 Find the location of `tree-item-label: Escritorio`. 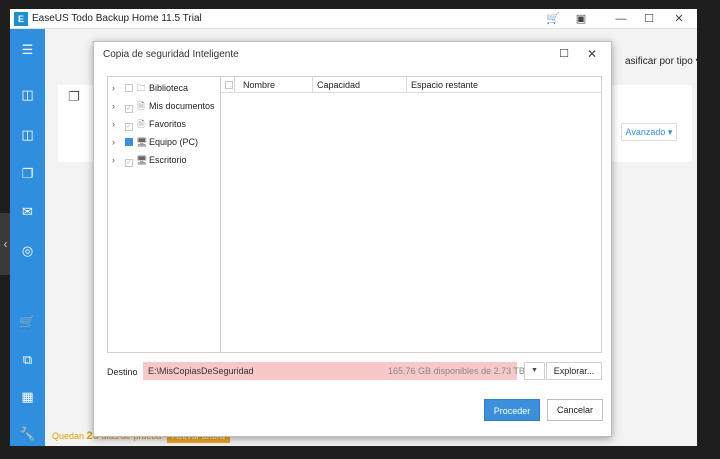

tree-item-label: Escritorio is located at coordinates (168, 160).